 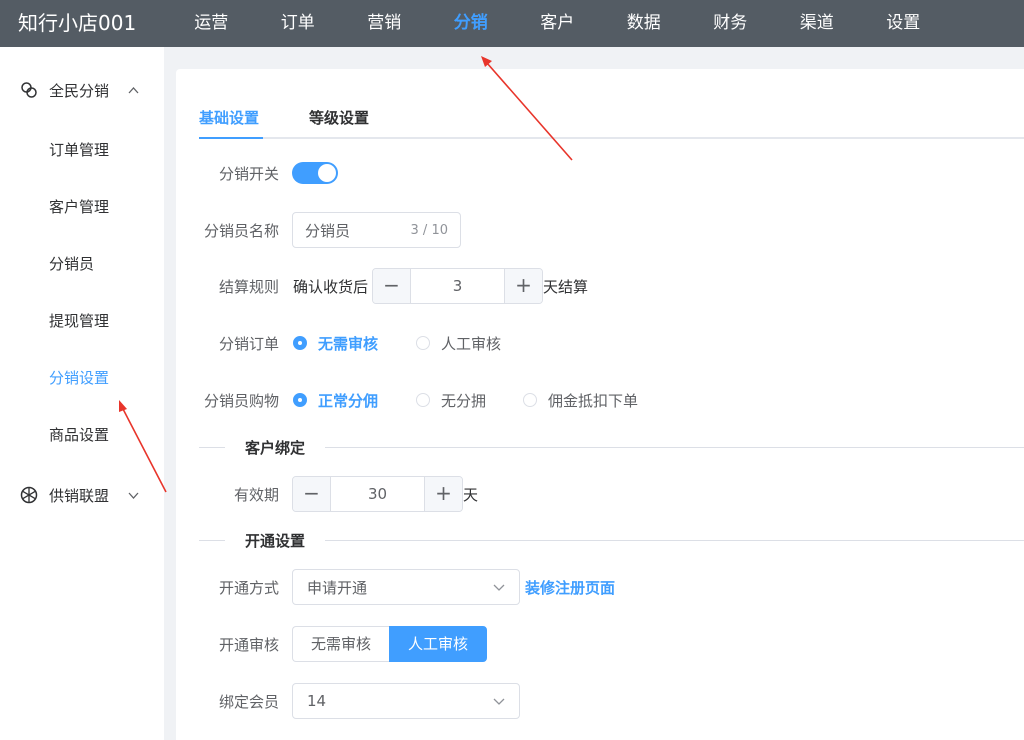 What do you see at coordinates (730, 23) in the screenshot?
I see `nav-finance: 财务` at bounding box center [730, 23].